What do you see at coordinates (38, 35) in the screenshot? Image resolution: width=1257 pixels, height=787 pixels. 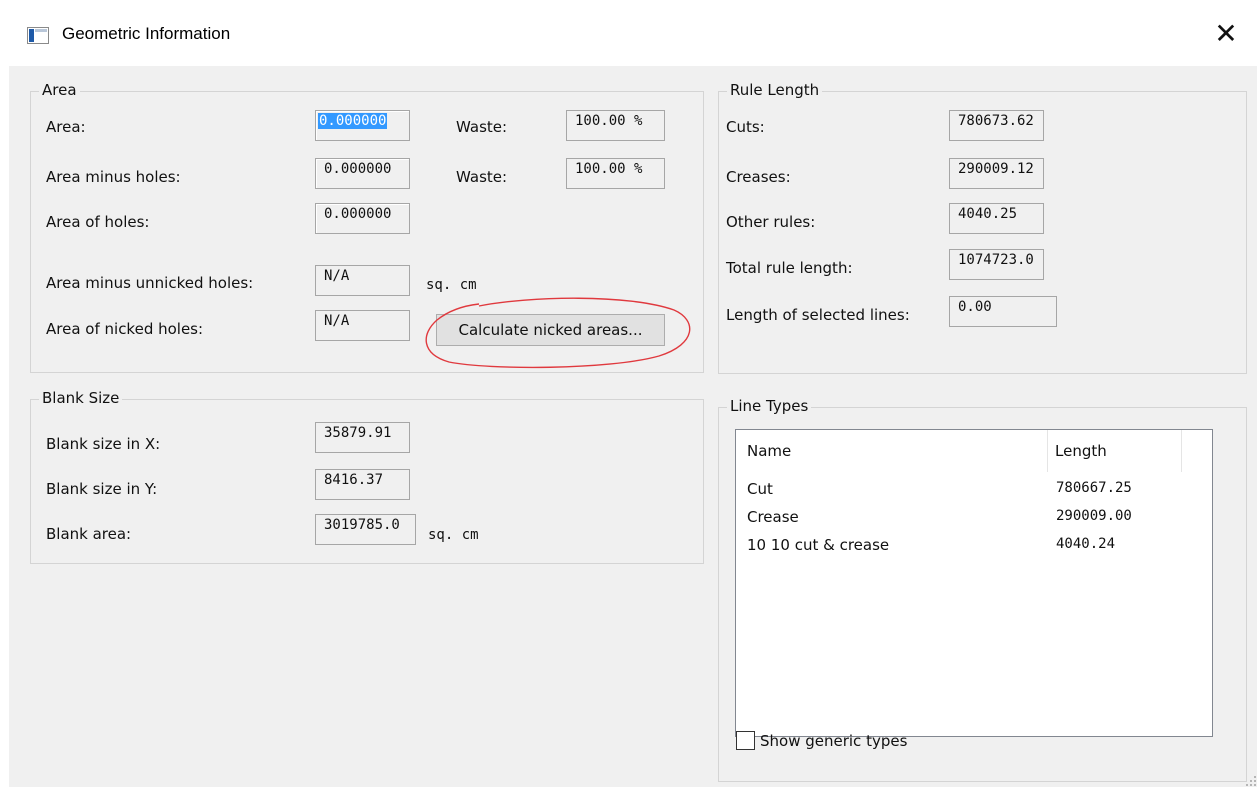 I see `app-window-icon` at bounding box center [38, 35].